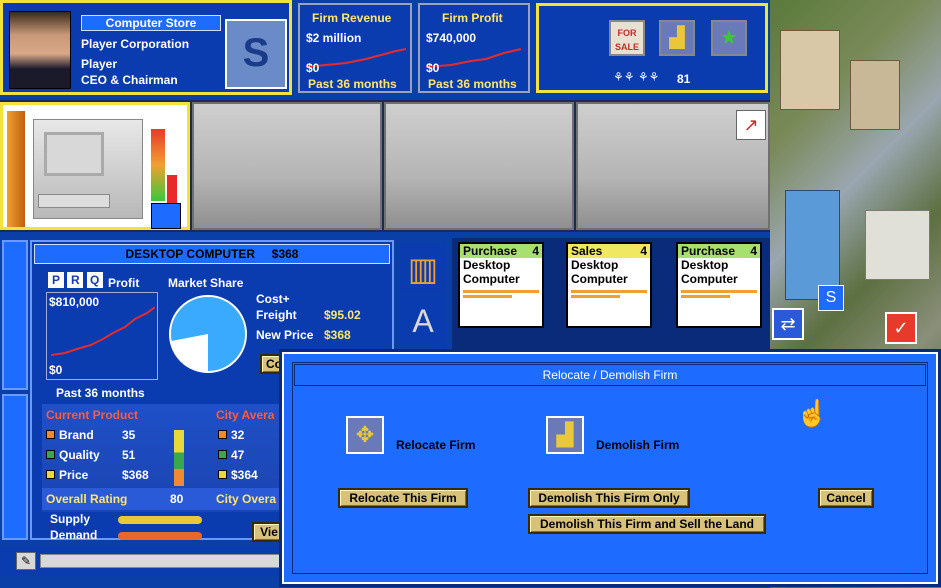 The image size is (941, 588). Describe the element at coordinates (177, 499) in the screenshot. I see `overall-value: 80` at that location.